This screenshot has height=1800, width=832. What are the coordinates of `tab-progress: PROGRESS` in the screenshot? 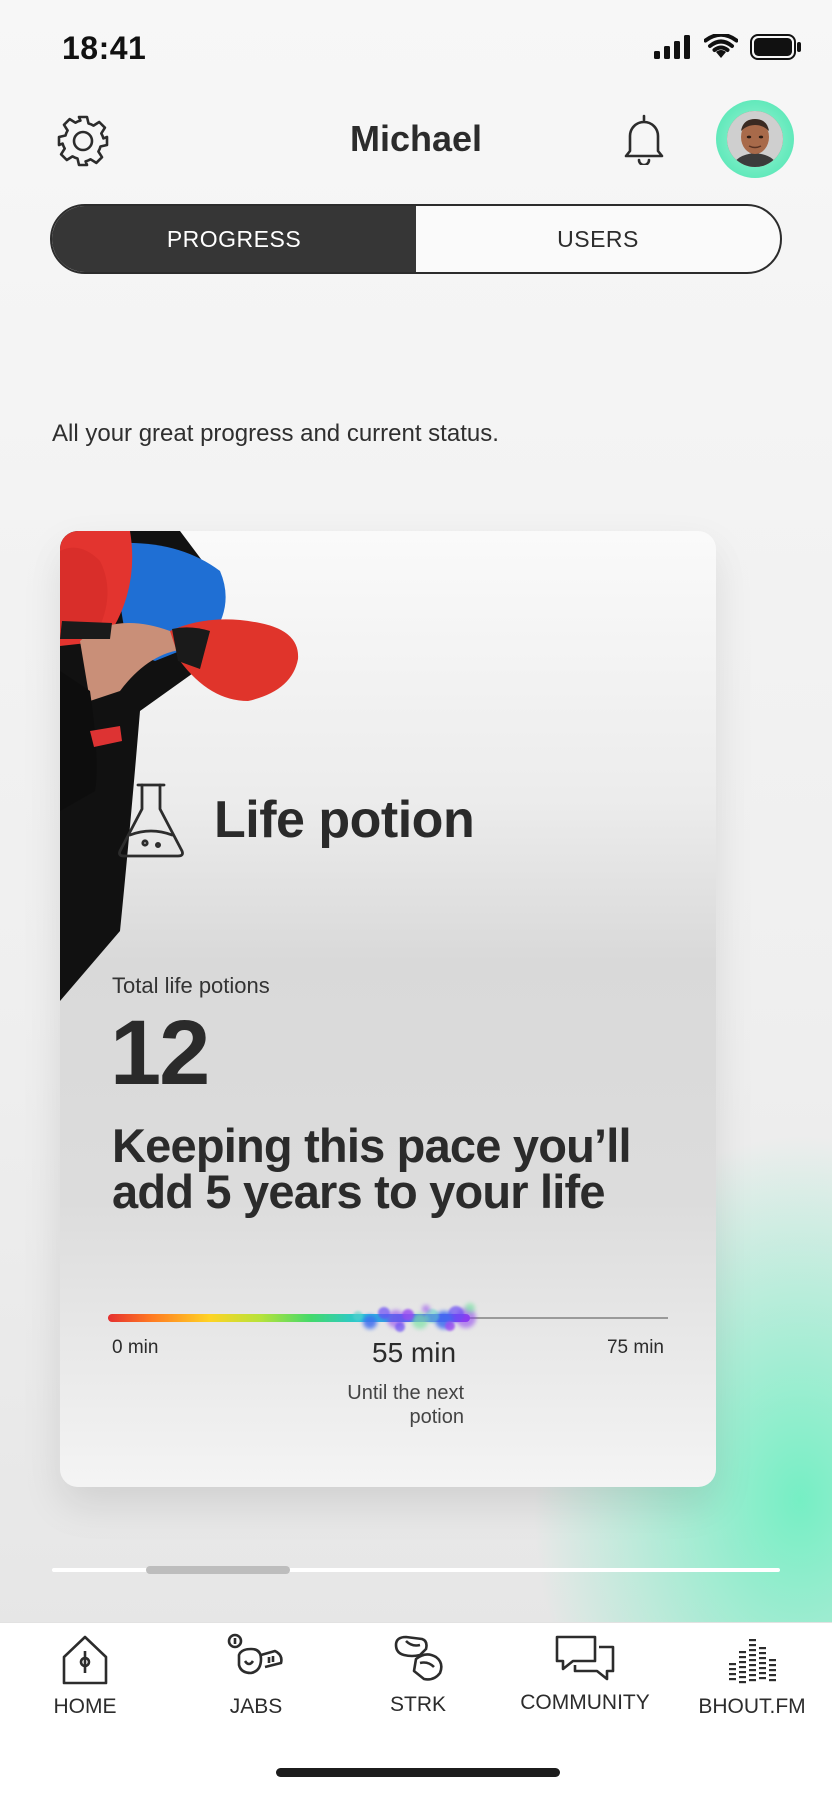 It's located at (234, 239).